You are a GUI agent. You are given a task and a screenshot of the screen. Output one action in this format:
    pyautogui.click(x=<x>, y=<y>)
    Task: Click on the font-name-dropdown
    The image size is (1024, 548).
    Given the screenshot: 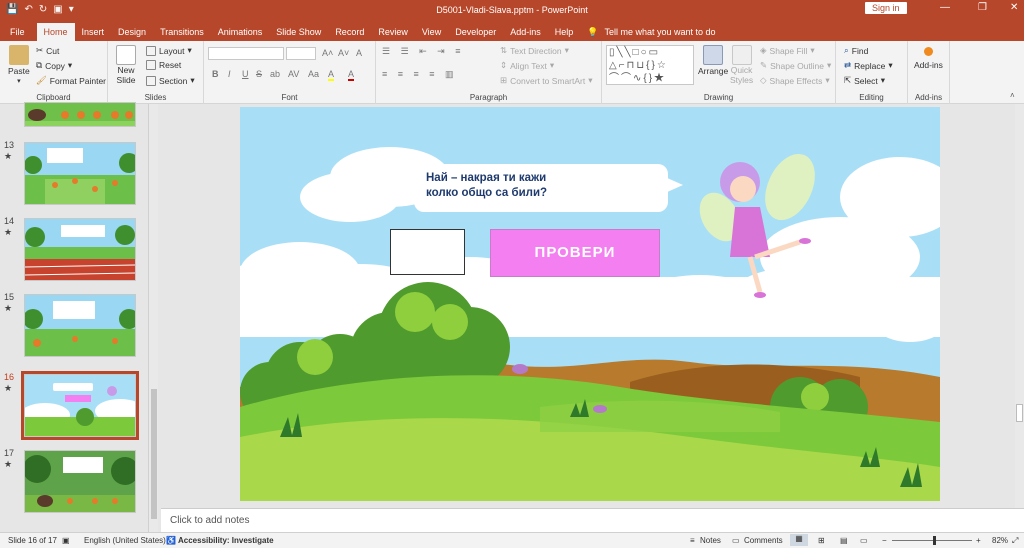 What is the action you would take?
    pyautogui.click(x=246, y=53)
    